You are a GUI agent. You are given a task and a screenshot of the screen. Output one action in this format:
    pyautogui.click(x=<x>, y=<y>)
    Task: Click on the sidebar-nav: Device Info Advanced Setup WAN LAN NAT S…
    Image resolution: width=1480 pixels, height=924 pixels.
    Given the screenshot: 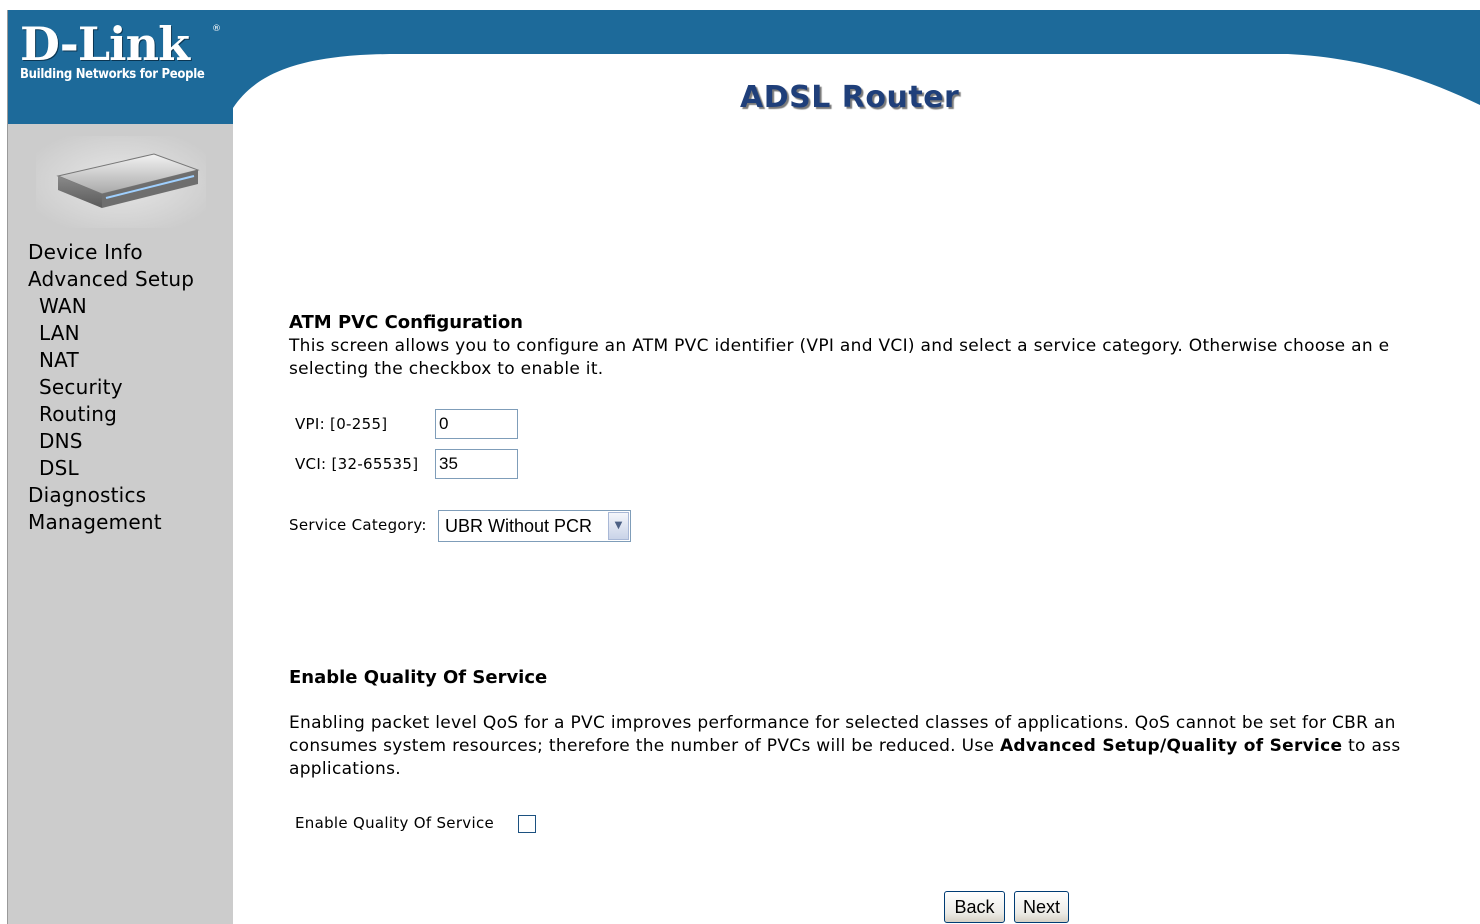 What is the action you would take?
    pyautogui.click(x=111, y=387)
    